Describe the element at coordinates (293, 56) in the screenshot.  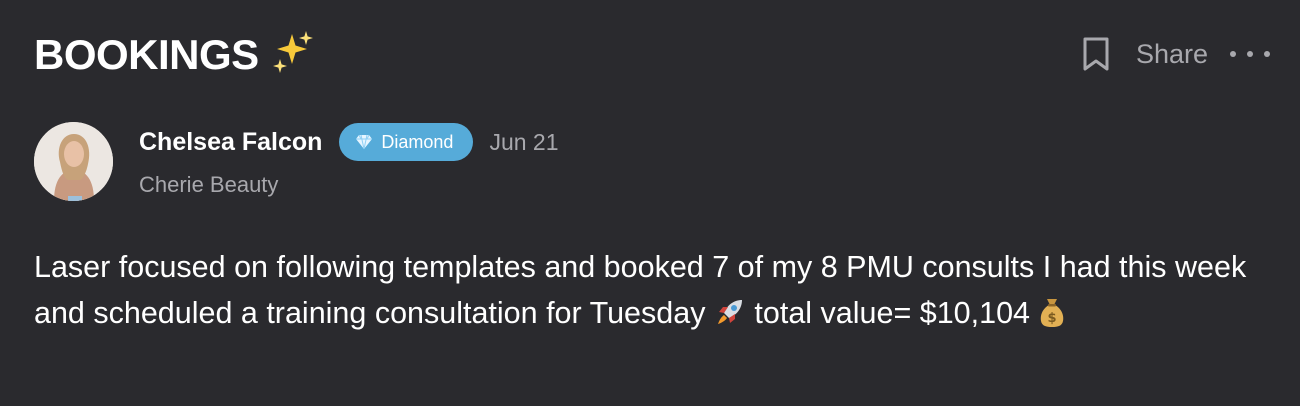
I see `sparkles-icon` at that location.